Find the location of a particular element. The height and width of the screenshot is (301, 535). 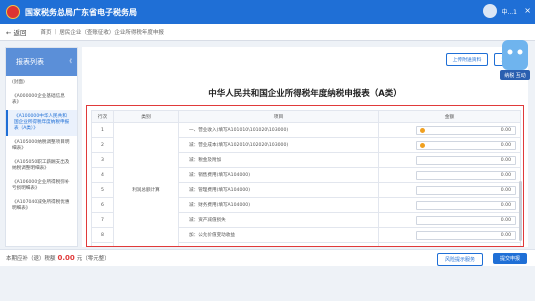

user-name: 中...1 is located at coordinates (509, 12).